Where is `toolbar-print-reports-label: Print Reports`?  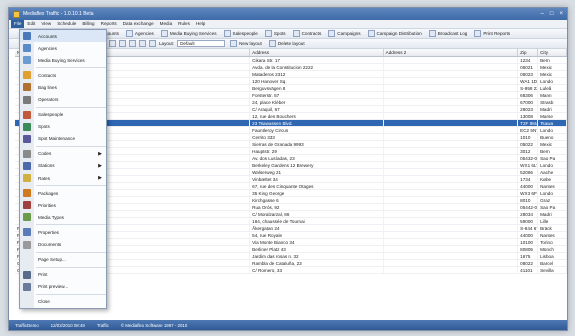
toolbar-print-reports-label: Print Reports is located at coordinates (497, 33).